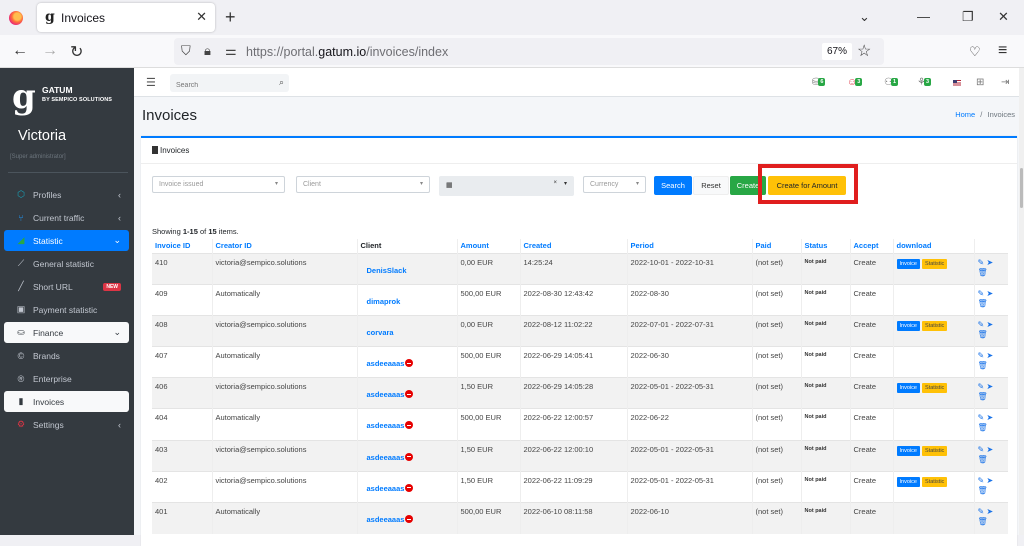  I want to click on header-invoice-id: Invoice ID, so click(182, 246).